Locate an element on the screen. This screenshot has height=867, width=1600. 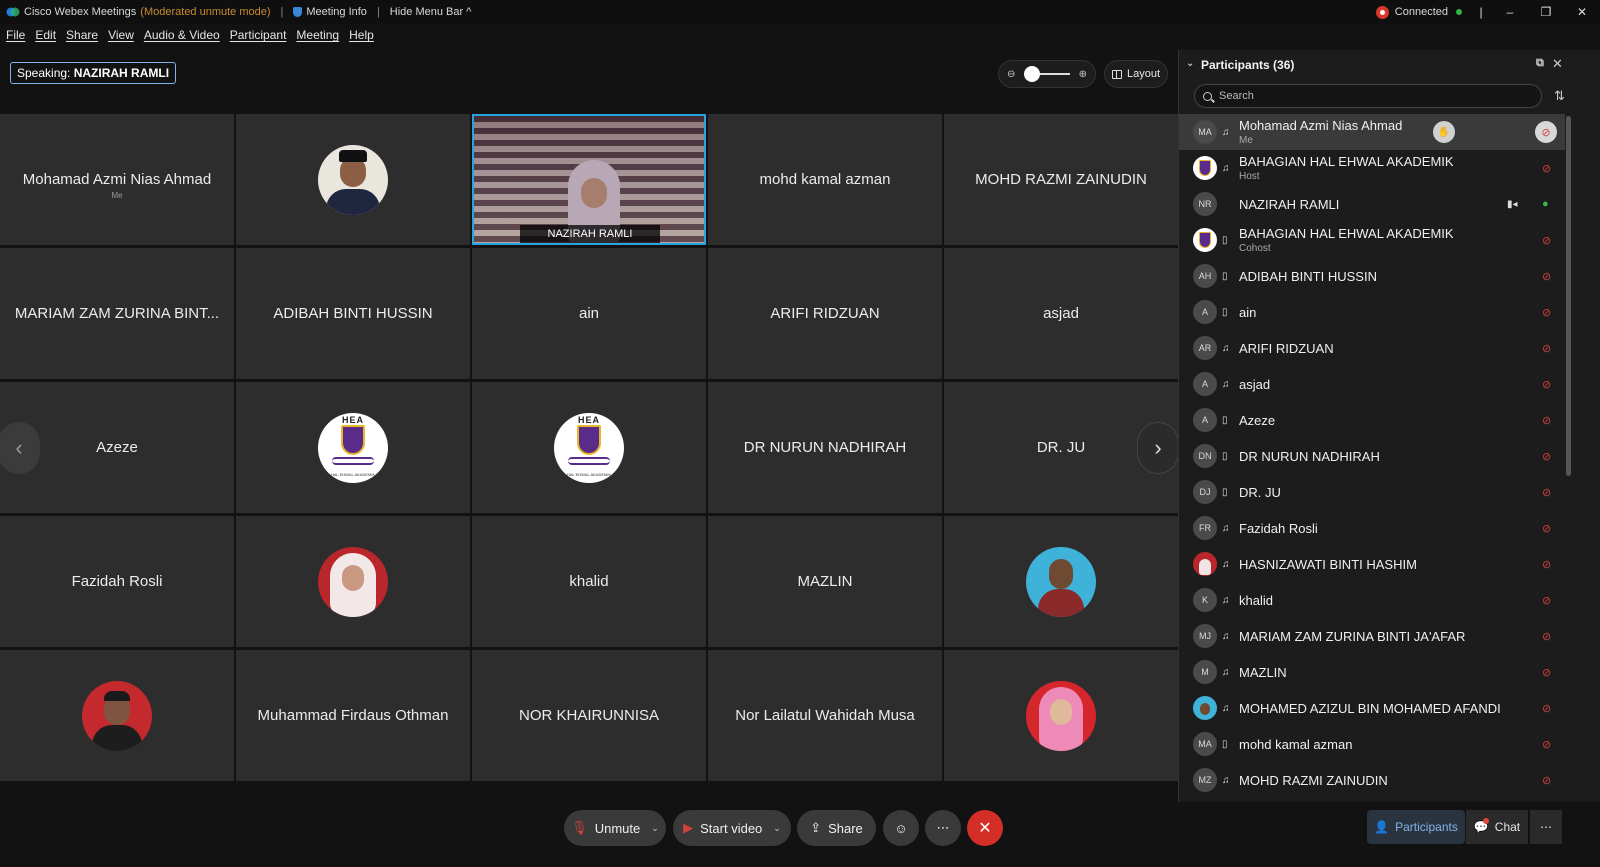
hide-menu-bar-button: Hide Menu Bar ^ is located at coordinates (431, 12).